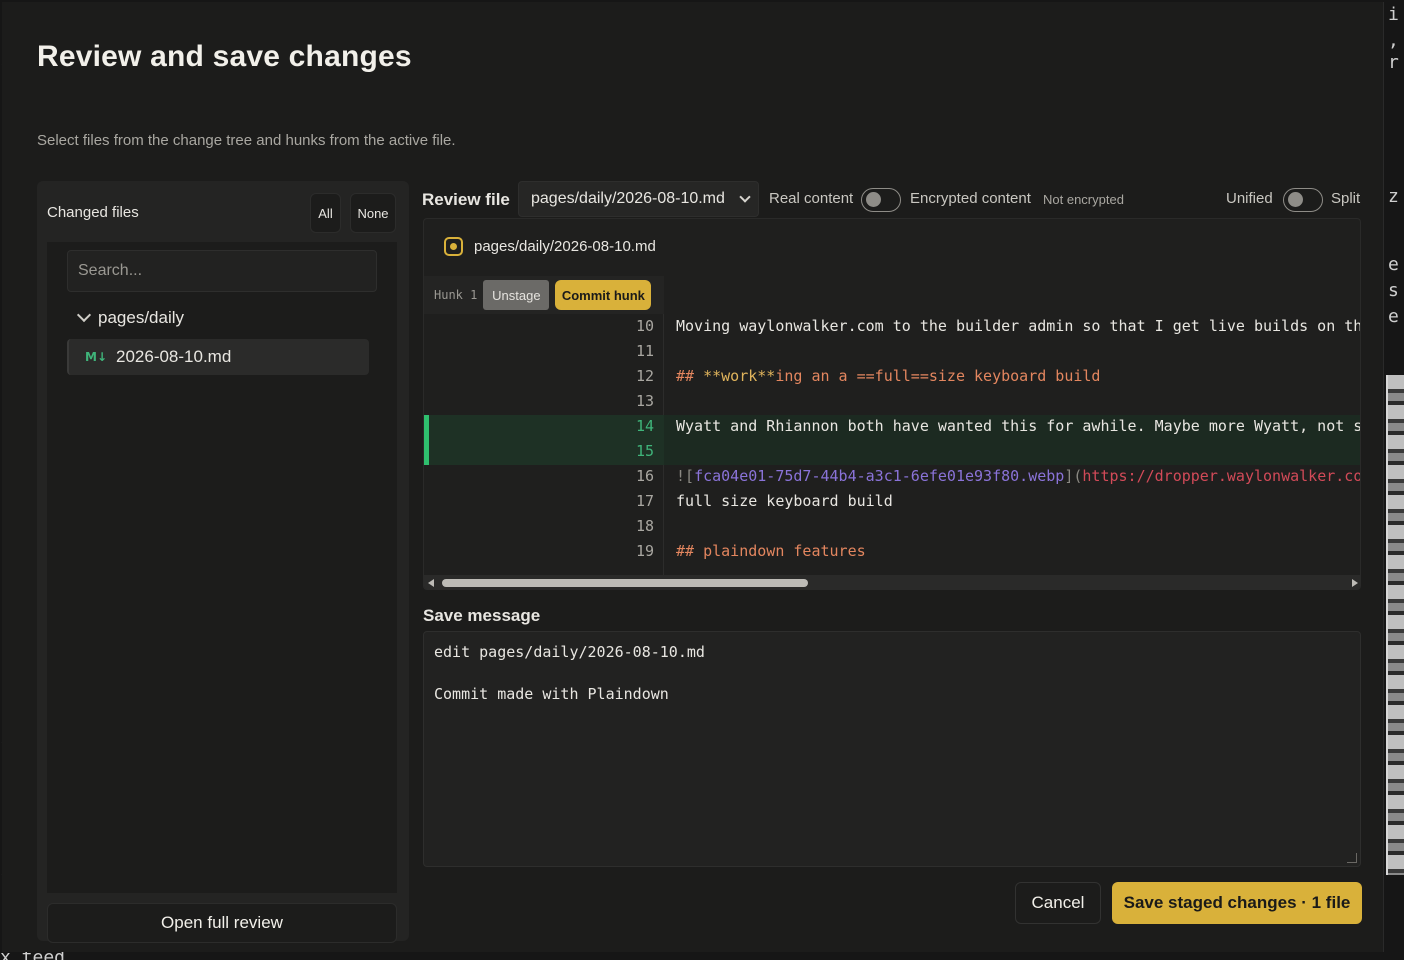 The height and width of the screenshot is (960, 1404). I want to click on radio-dot, so click(453, 246).